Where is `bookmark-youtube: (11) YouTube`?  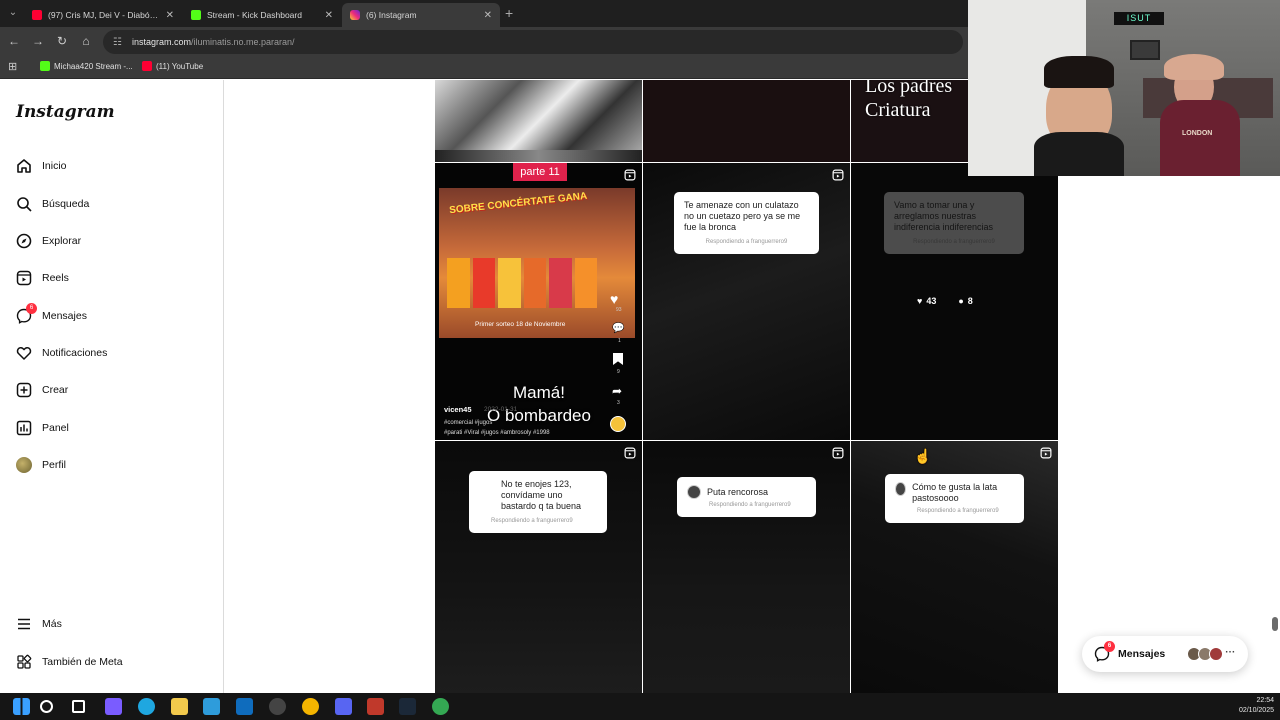
bookmark-youtube: (11) YouTube is located at coordinates (172, 66).